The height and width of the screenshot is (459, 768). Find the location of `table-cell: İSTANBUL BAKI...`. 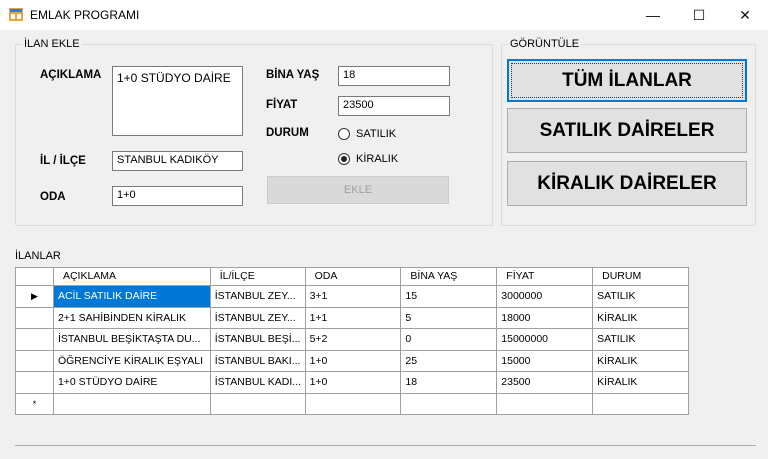

table-cell: İSTANBUL BAKI... is located at coordinates (258, 361).